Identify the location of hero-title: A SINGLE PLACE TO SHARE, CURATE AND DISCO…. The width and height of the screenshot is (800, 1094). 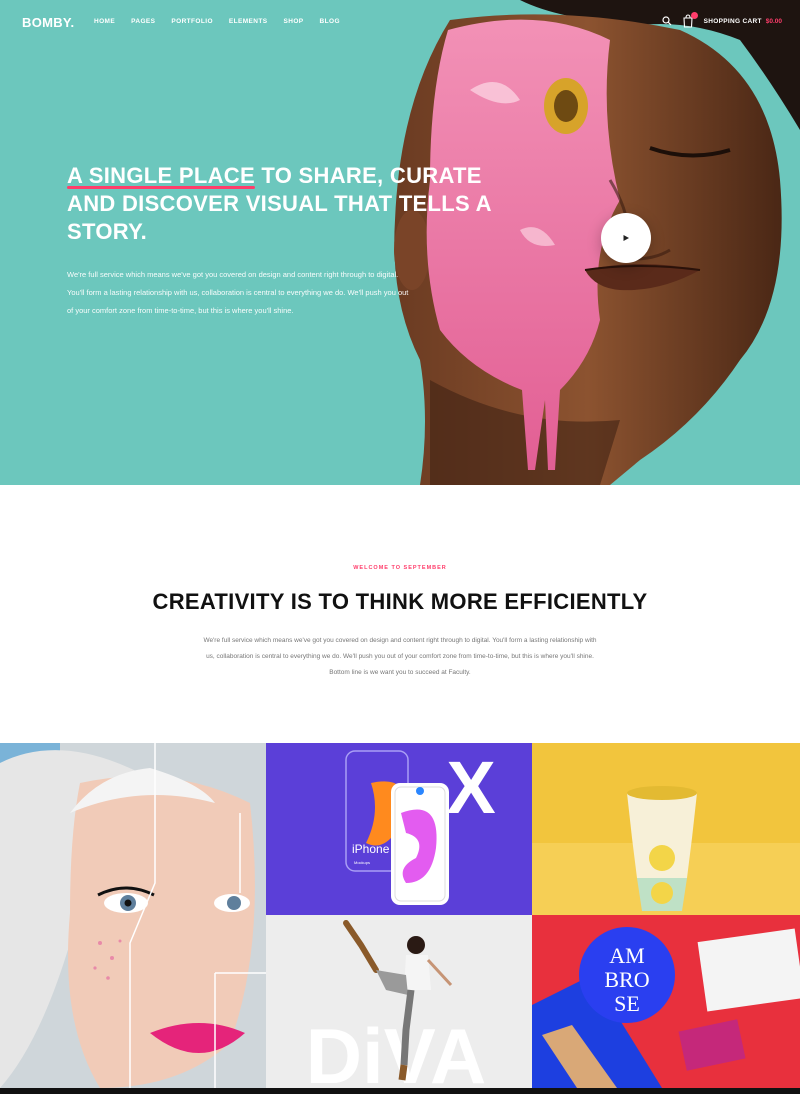
(297, 204).